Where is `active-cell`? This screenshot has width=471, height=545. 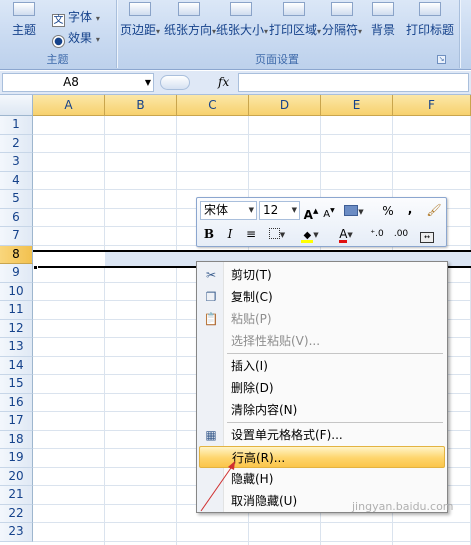
active-cell is located at coordinates (69, 259).